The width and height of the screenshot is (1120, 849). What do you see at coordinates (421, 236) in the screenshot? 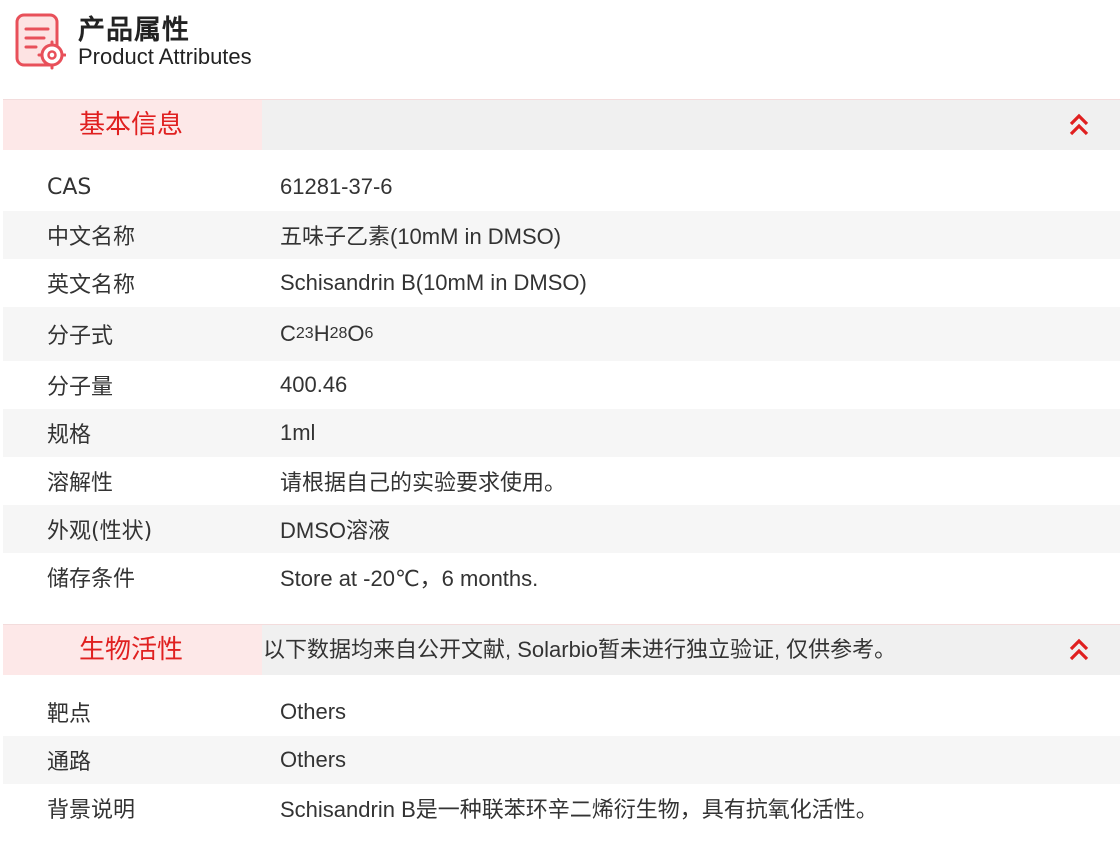
I see `attr-value-chinese-name: 五味子乙素(10mM in DMSO)` at bounding box center [421, 236].